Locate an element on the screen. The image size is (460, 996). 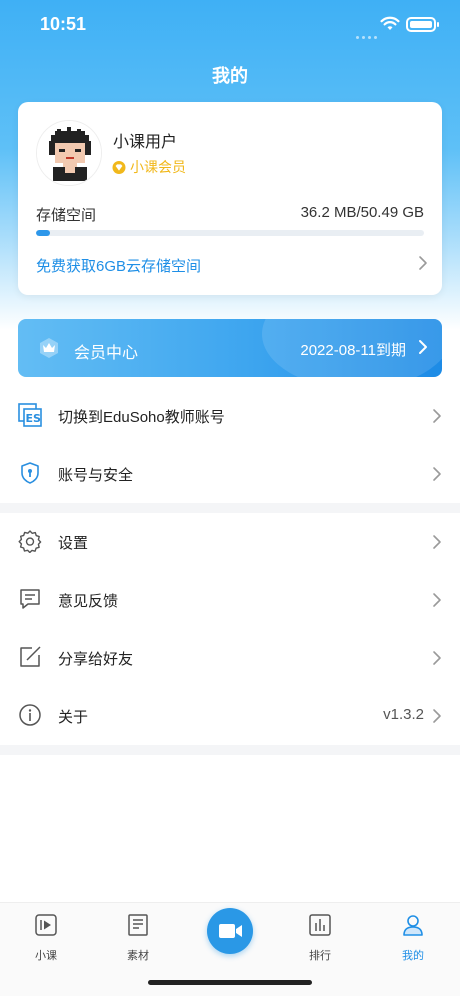
member-badge: 小课会员 is located at coordinates (149, 167).